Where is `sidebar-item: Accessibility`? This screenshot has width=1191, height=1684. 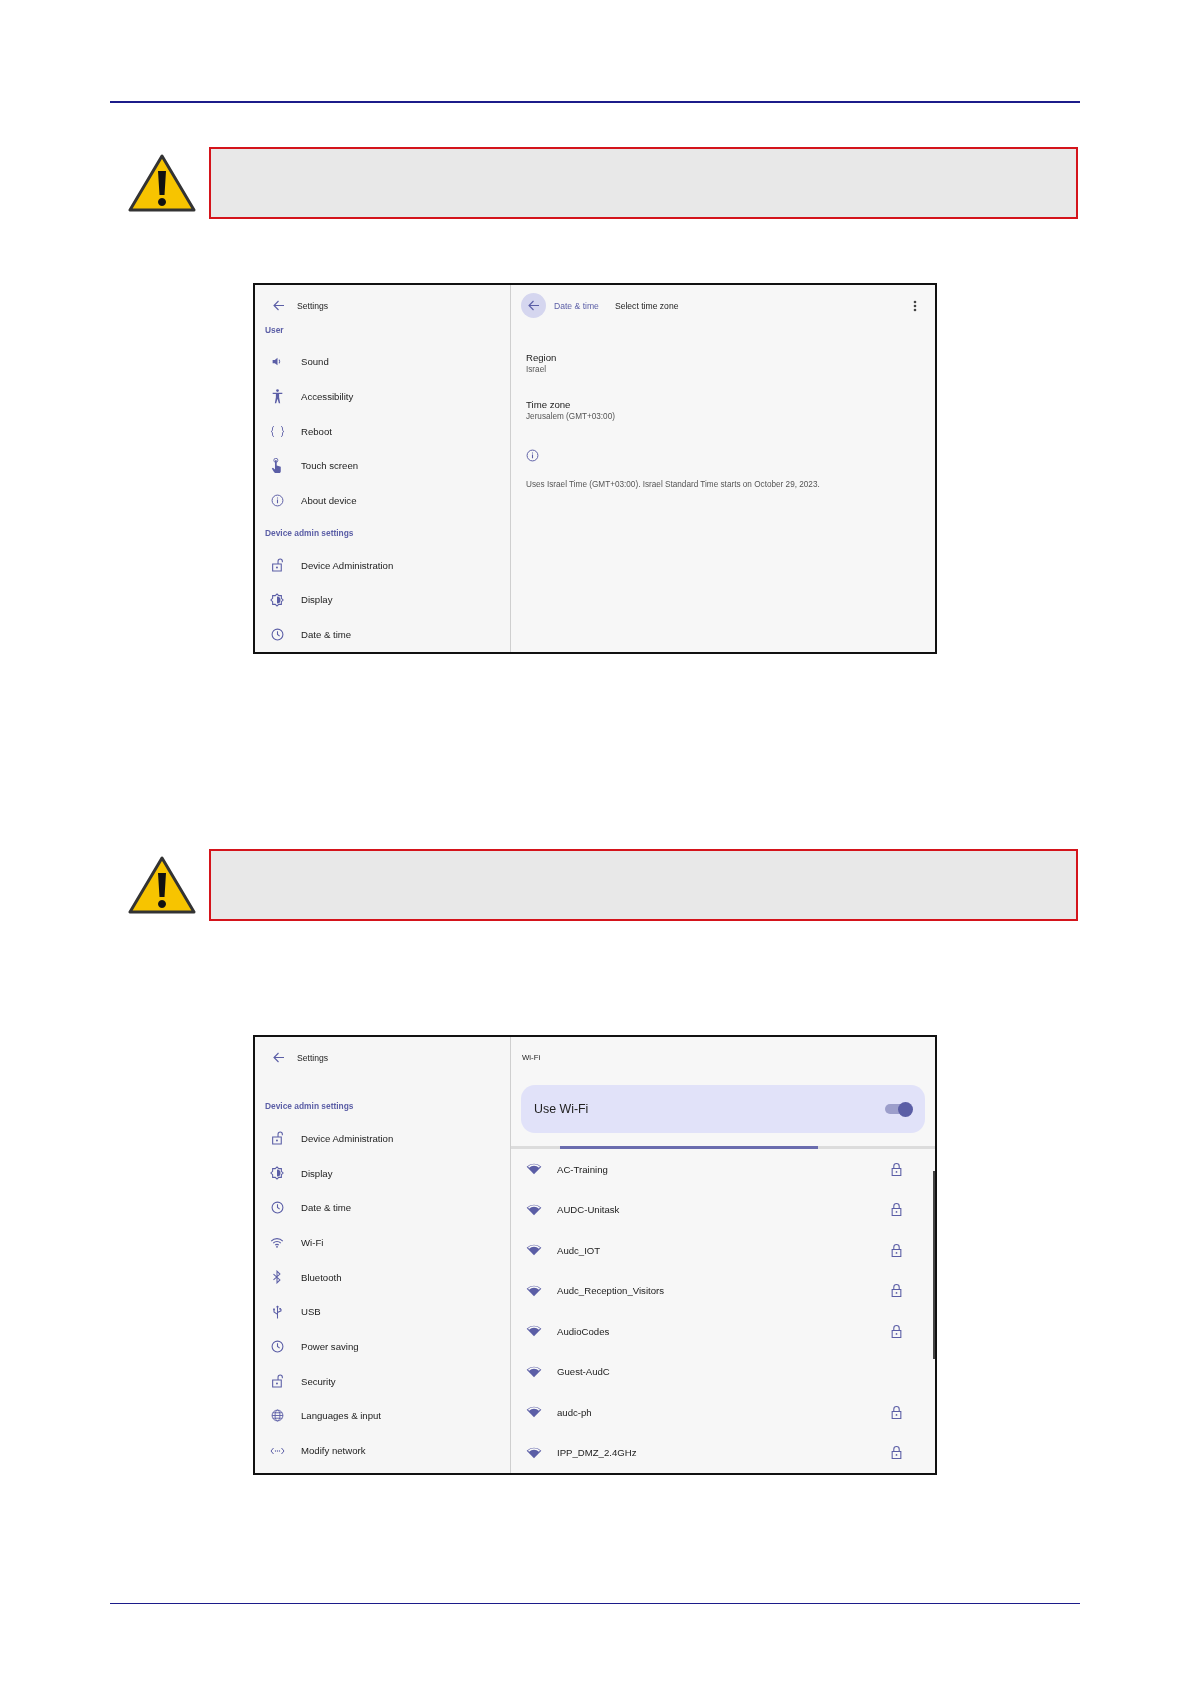 sidebar-item: Accessibility is located at coordinates (382, 396).